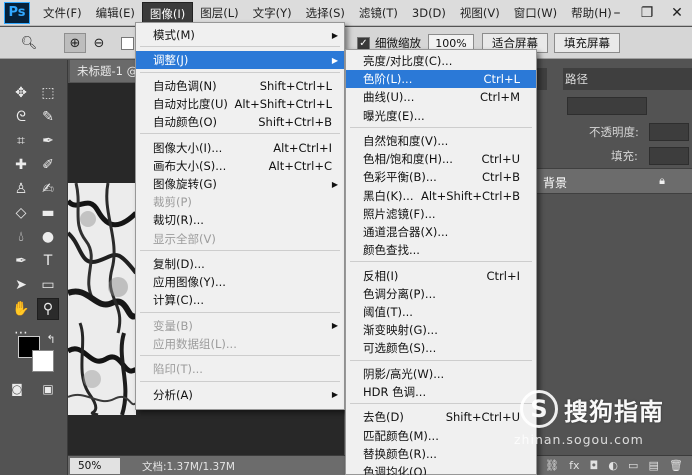 The height and width of the screenshot is (475, 692). I want to click on menu-item-label: 自动色调(N), so click(185, 85).